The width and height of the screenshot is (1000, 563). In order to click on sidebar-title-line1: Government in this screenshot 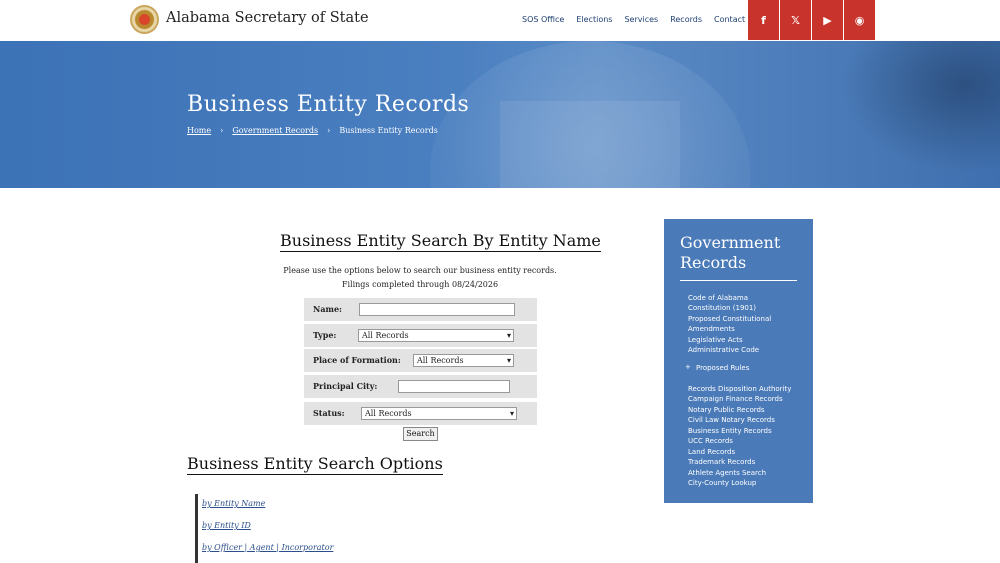, I will do `click(730, 242)`.